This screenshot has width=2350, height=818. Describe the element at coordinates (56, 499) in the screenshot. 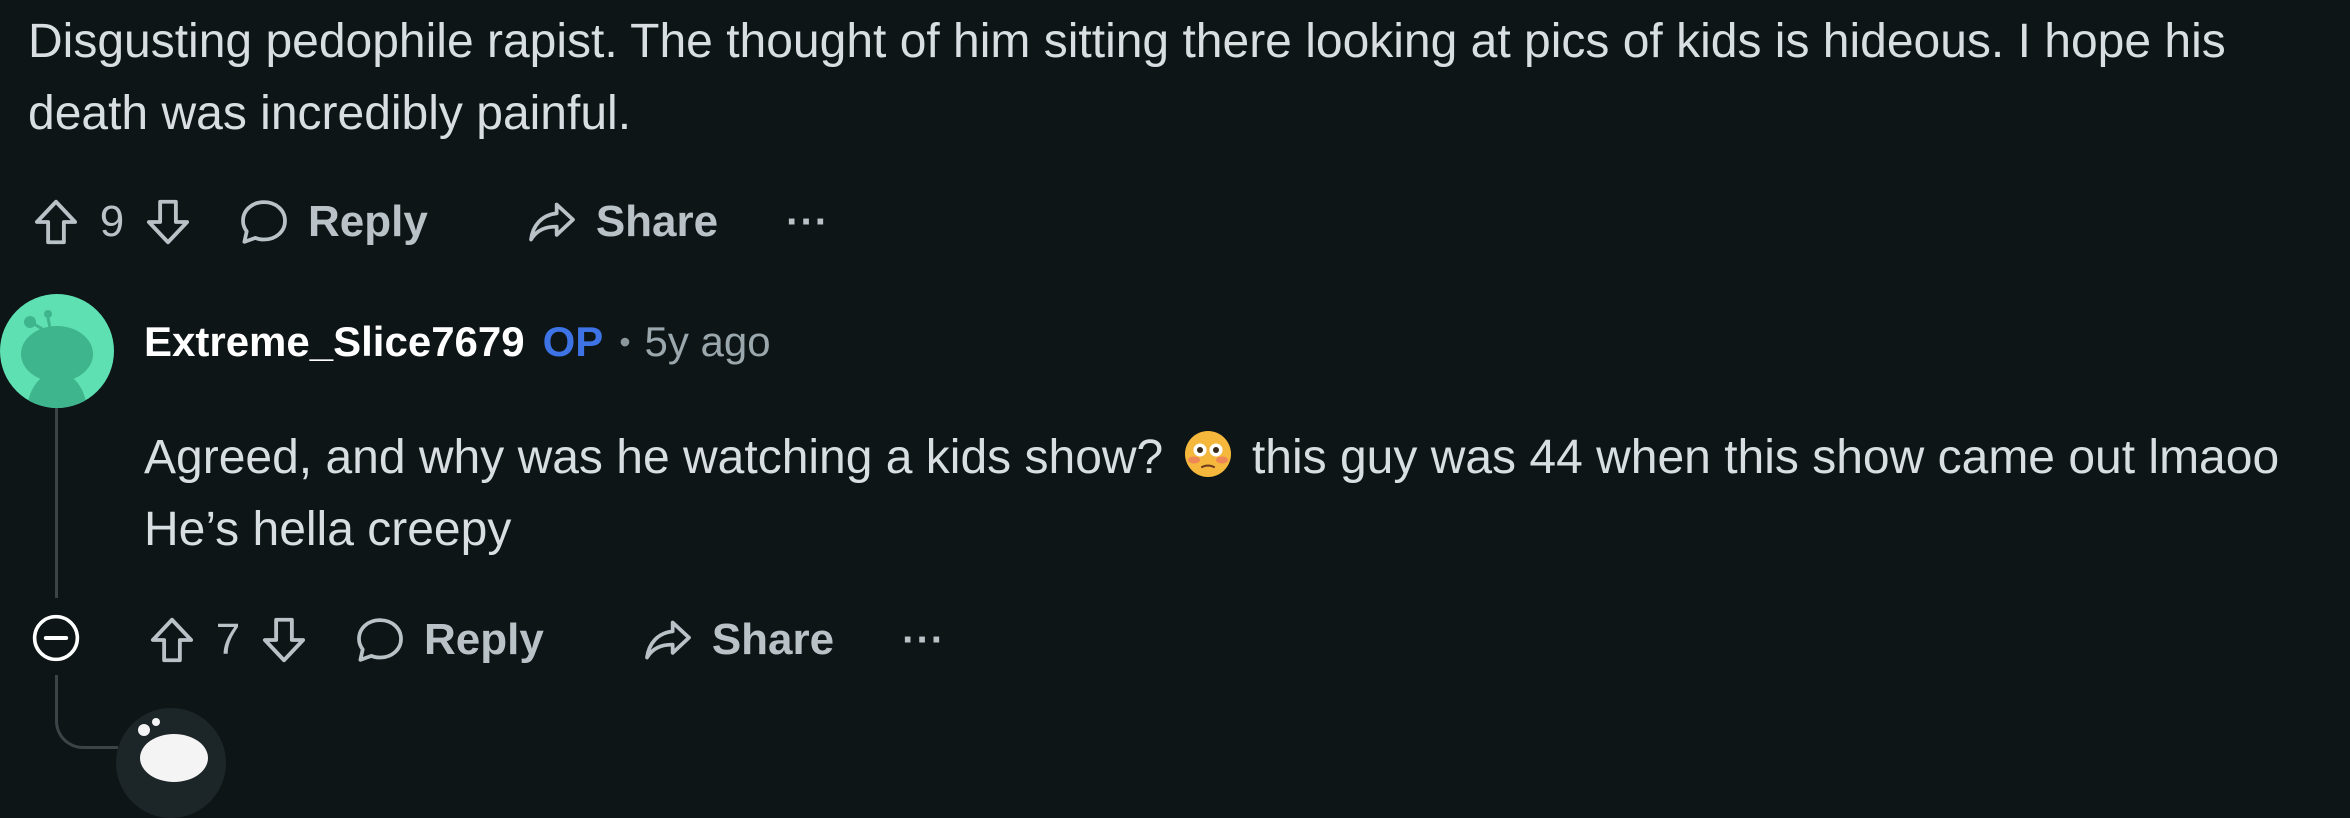

I see `thread-line` at that location.